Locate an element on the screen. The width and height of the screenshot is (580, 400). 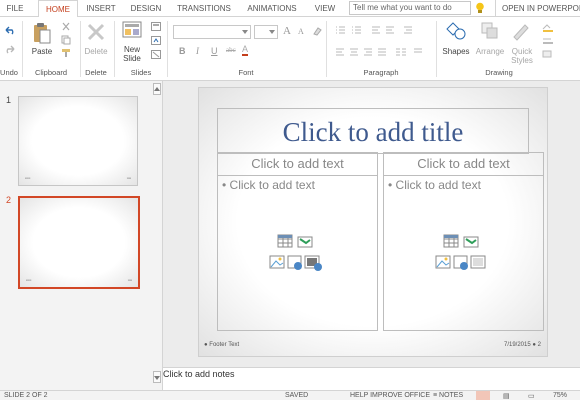
title-placeholder: Click to add title is located at coordinates (373, 131).